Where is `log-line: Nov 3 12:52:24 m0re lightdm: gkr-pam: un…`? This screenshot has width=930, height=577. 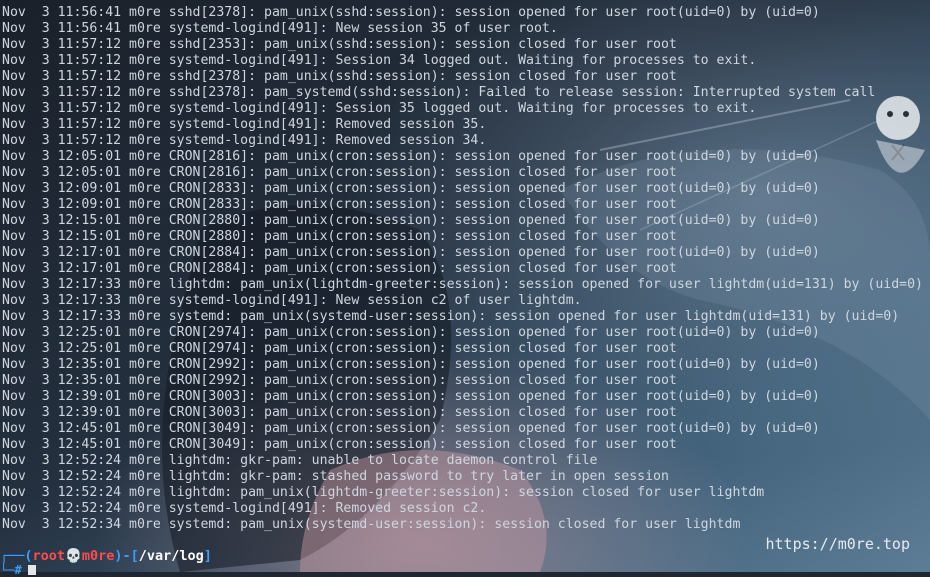
log-line: Nov 3 12:52:24 m0re lightdm: gkr-pam: un… is located at coordinates (300, 460).